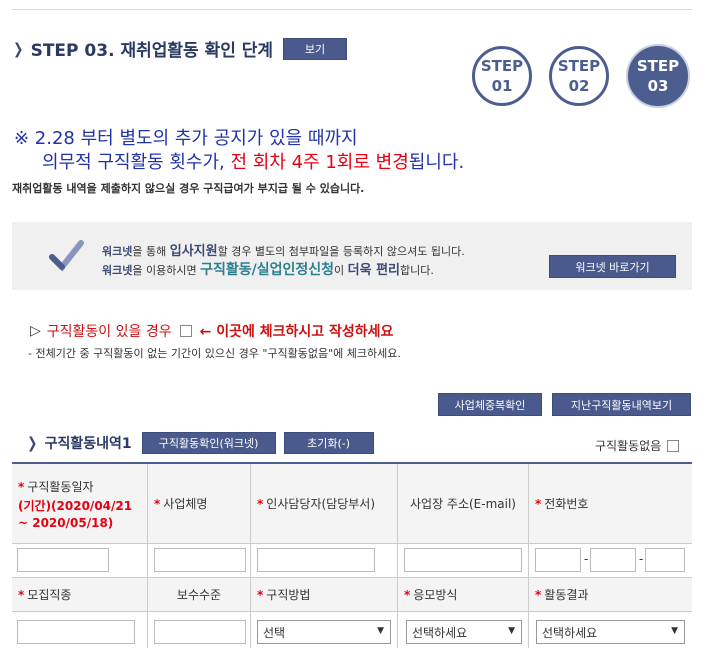 The image size is (703, 648). What do you see at coordinates (186, 138) in the screenshot?
I see `notice-line1: ※ 2.28 부터 별도의 추가 공지가 있을 때까지` at bounding box center [186, 138].